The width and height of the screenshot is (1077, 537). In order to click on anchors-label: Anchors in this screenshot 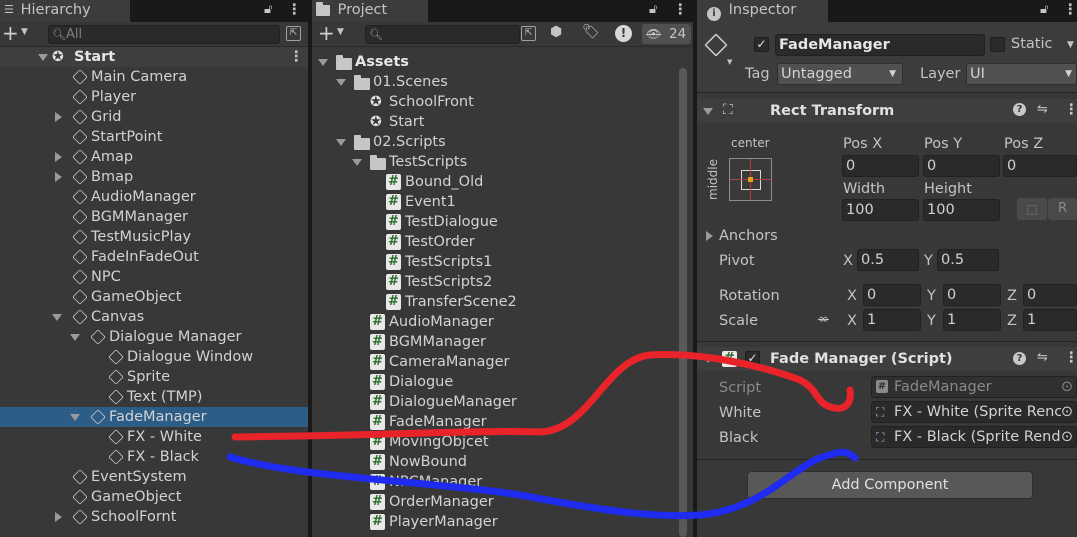, I will do `click(748, 236)`.